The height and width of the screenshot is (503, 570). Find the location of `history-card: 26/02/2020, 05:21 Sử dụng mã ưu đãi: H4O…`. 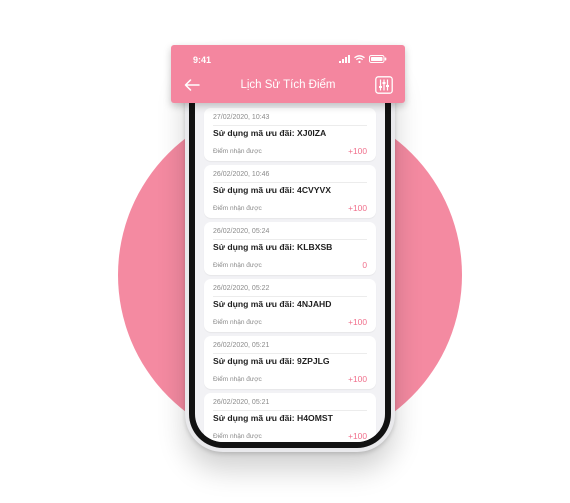

history-card: 26/02/2020, 05:21 Sử dụng mã ưu đãi: H4O… is located at coordinates (290, 417).